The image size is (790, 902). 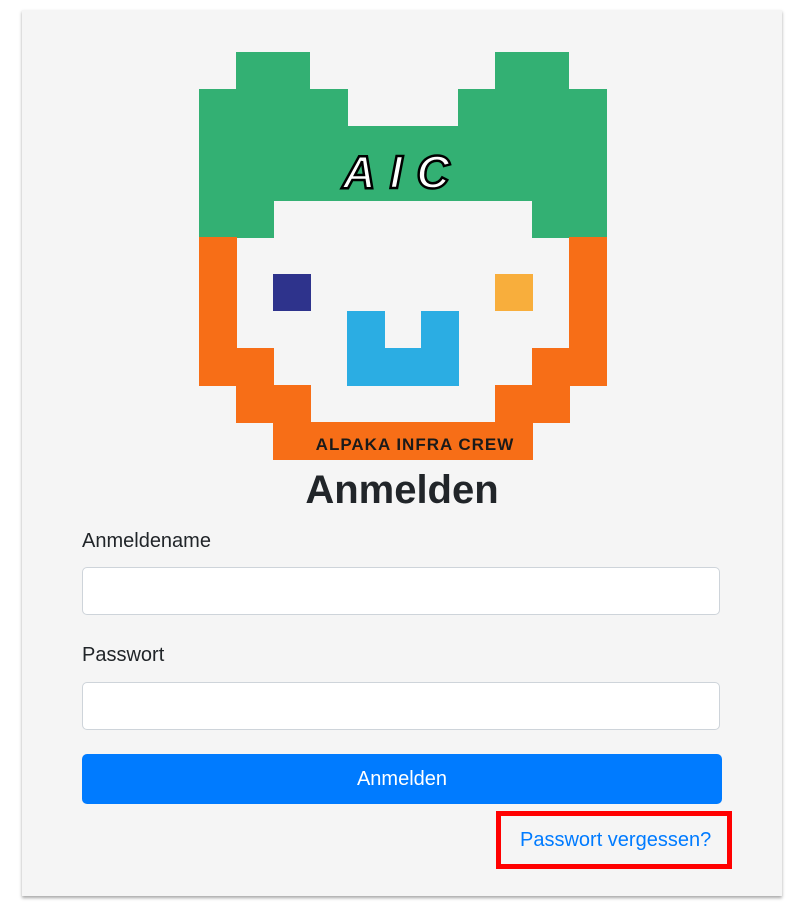 What do you see at coordinates (514, 292) in the screenshot?
I see `logo-right-eye` at bounding box center [514, 292].